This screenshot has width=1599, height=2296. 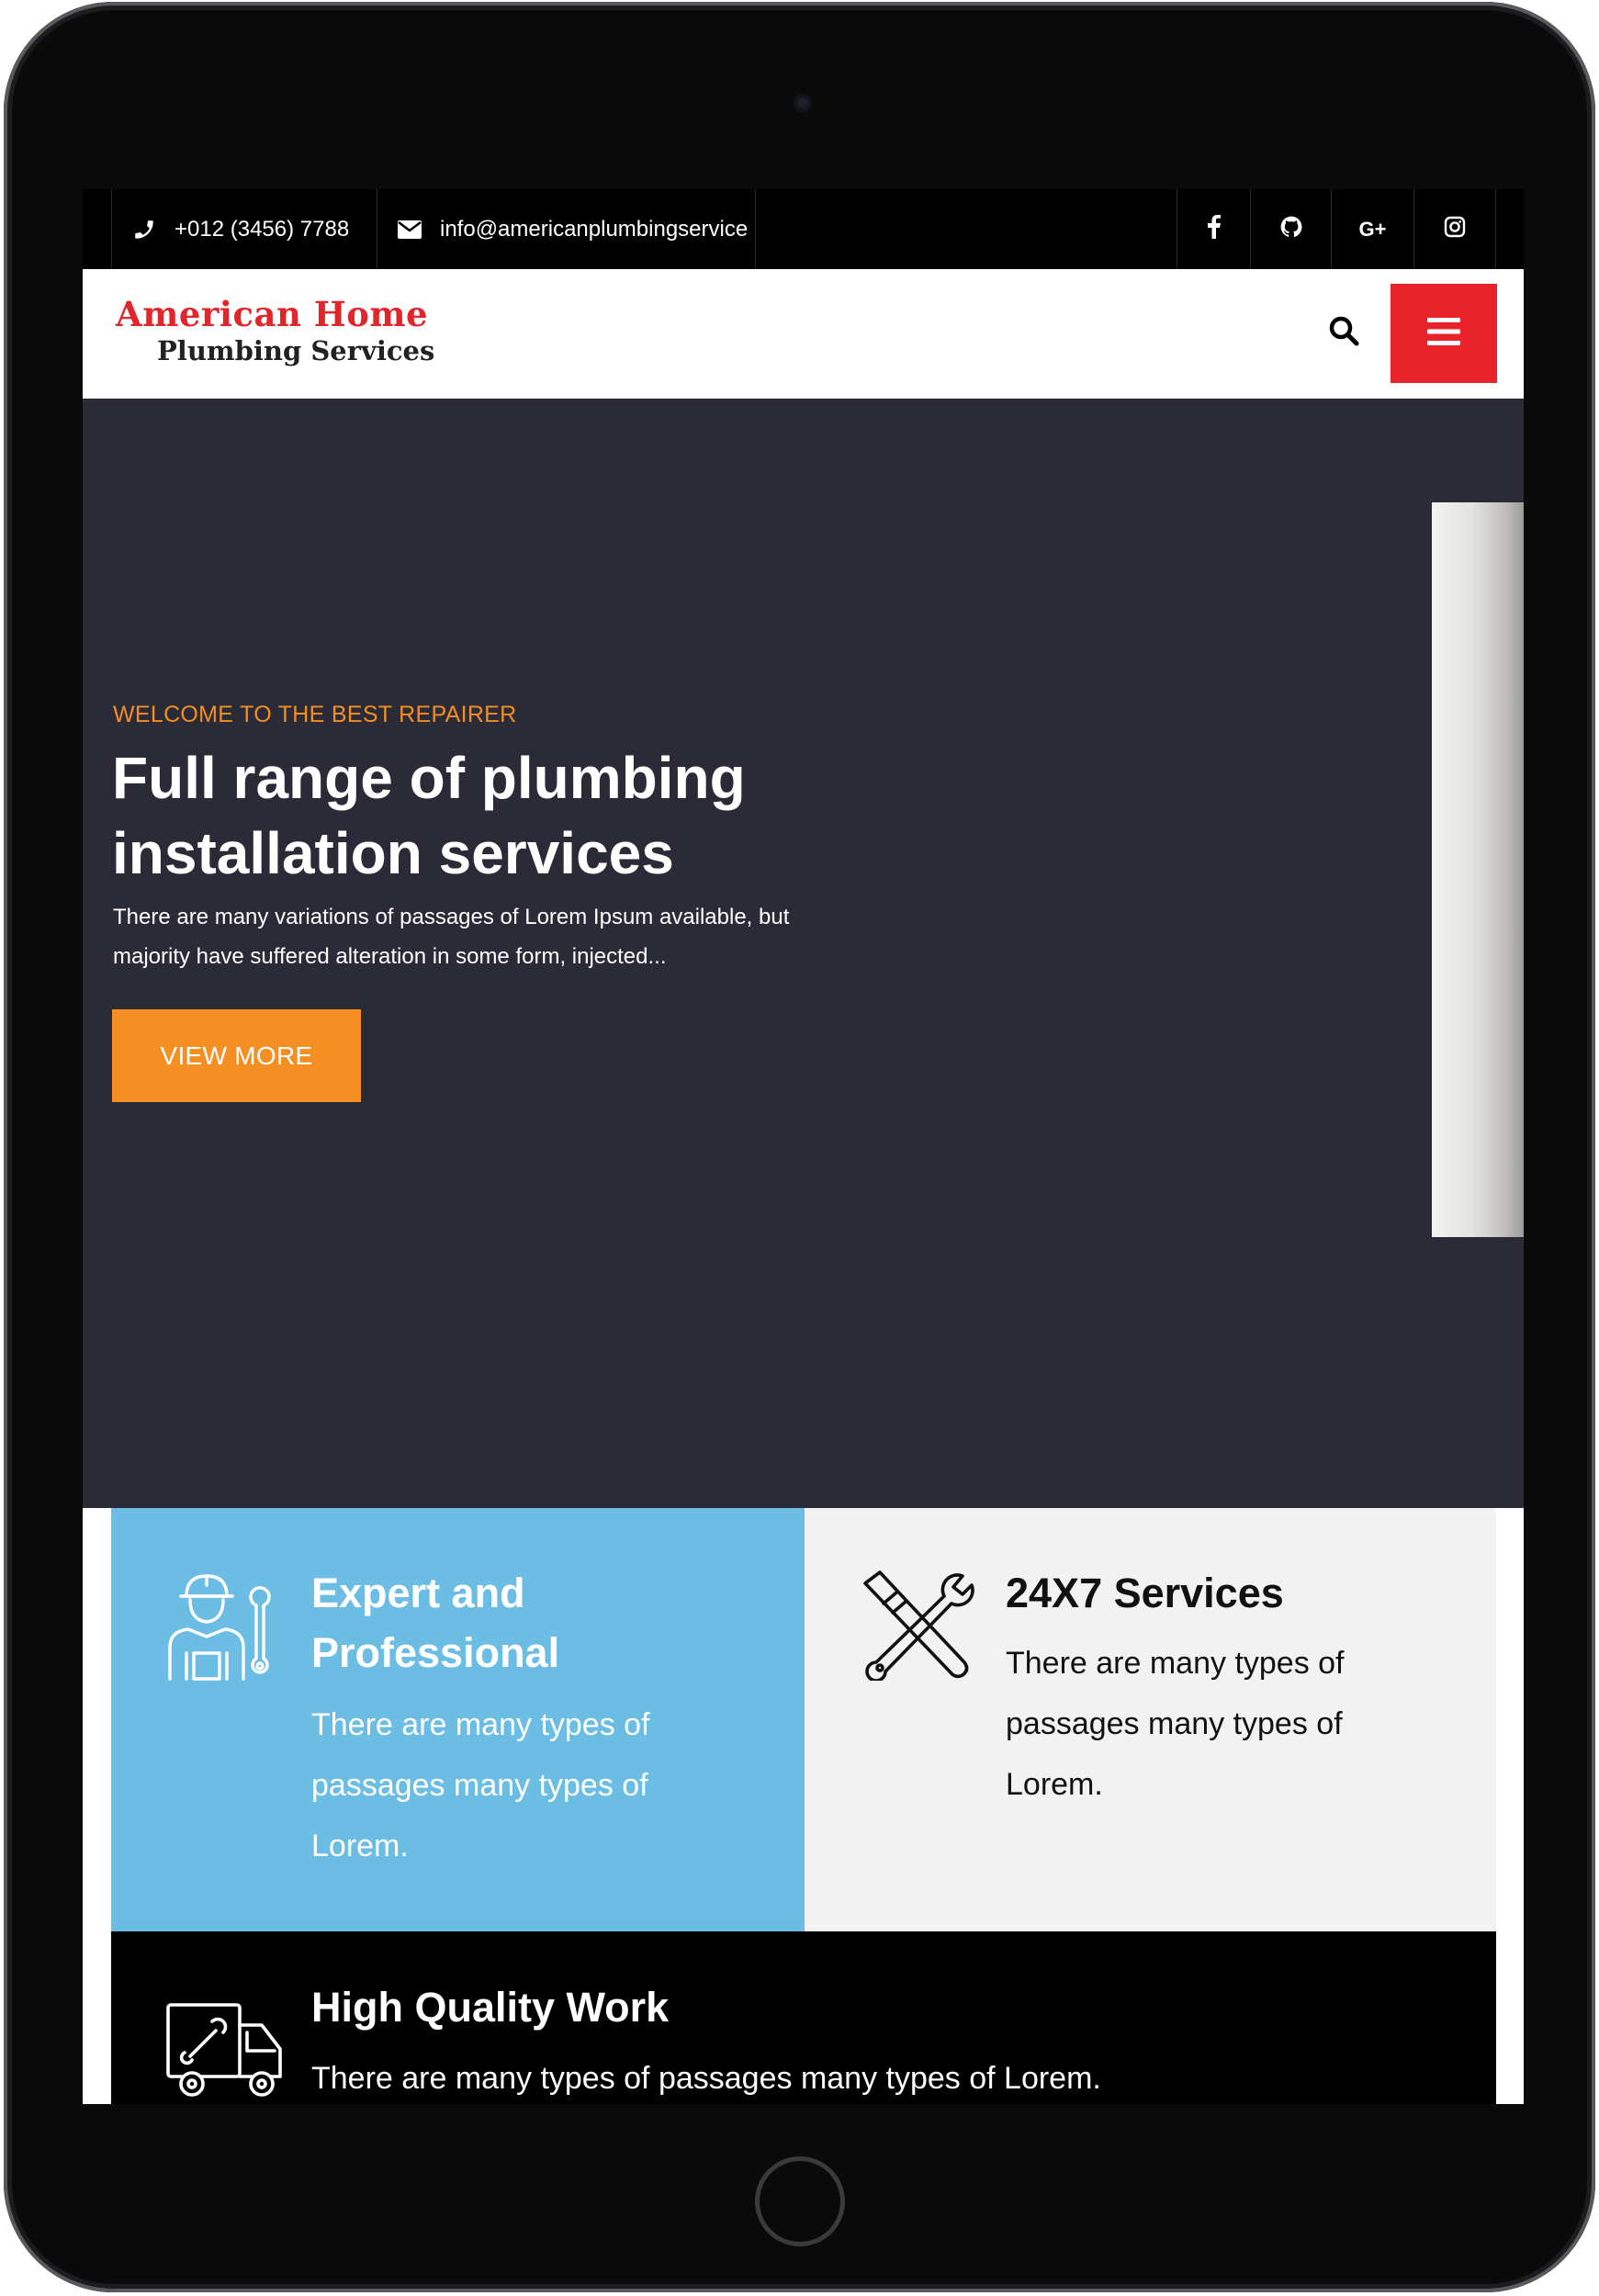 I want to click on view-more-button: VIEW MORE, so click(x=236, y=1055).